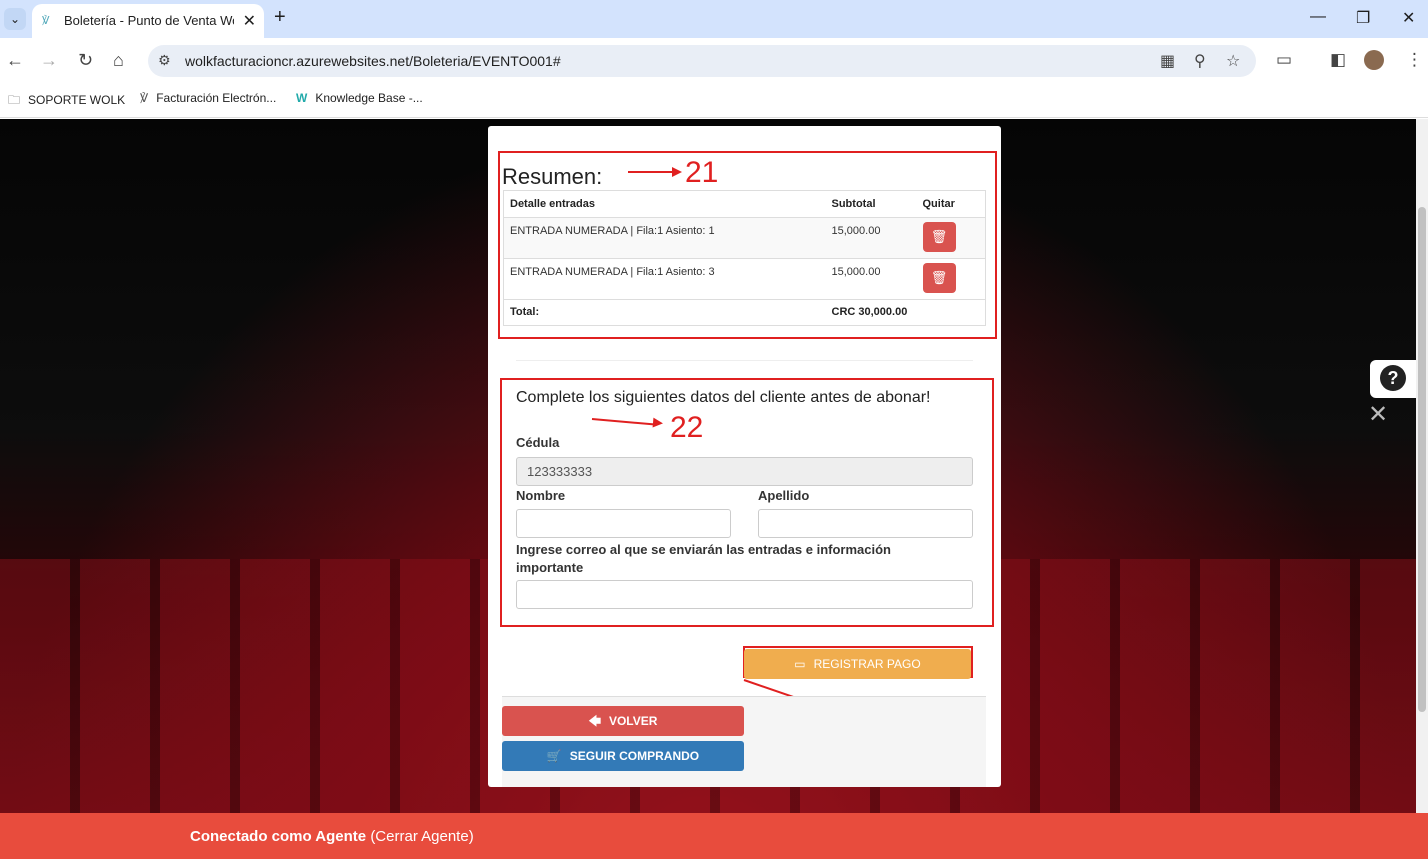 This screenshot has height=859, width=1428. Describe the element at coordinates (714, 836) in the screenshot. I see `agent-status-bar: Conectado como Agente (Cerrar Agente)` at that location.